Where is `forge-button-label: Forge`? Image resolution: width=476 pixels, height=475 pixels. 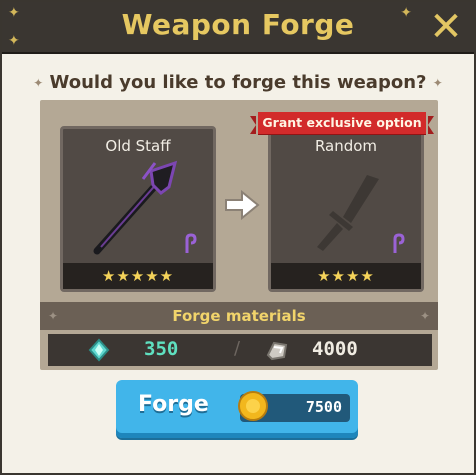
forge-button-label: Forge is located at coordinates (173, 404).